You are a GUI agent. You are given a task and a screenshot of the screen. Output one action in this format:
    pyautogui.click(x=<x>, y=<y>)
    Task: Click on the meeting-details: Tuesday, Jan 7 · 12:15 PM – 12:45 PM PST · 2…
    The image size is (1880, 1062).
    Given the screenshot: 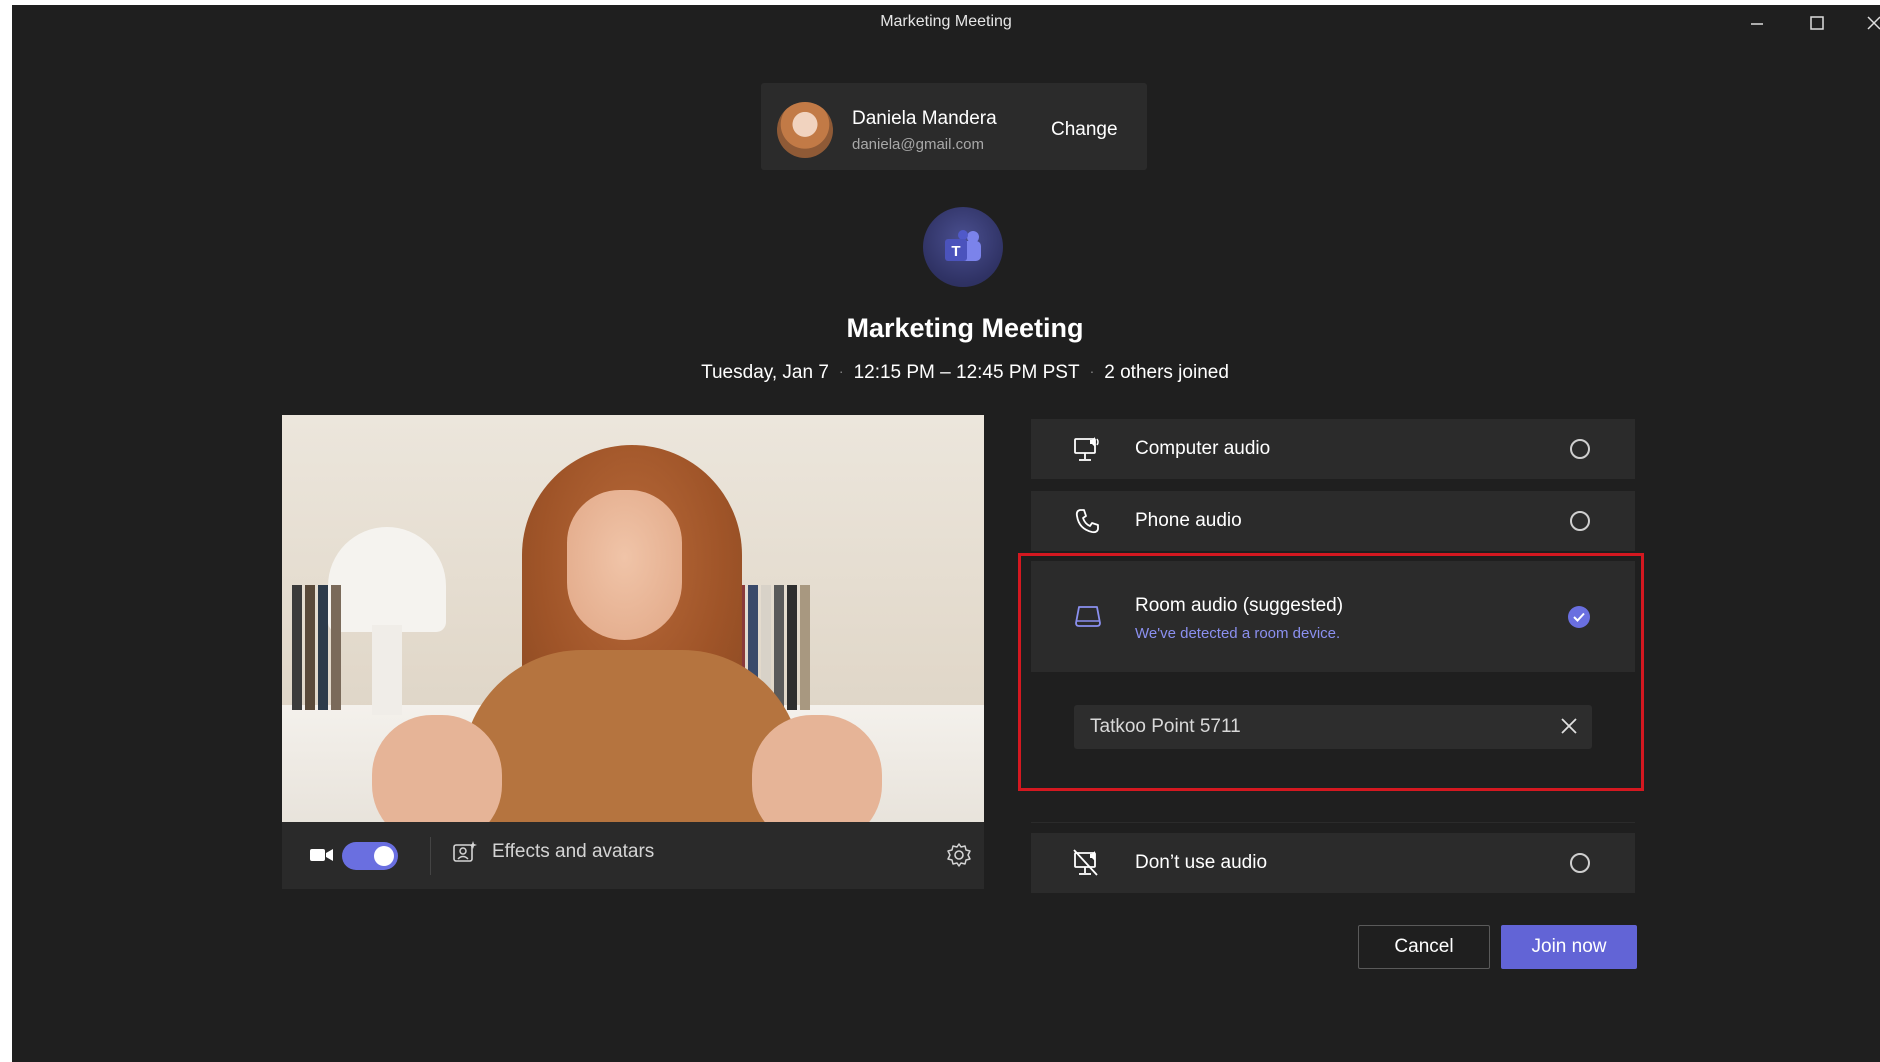 What is the action you would take?
    pyautogui.click(x=946, y=373)
    